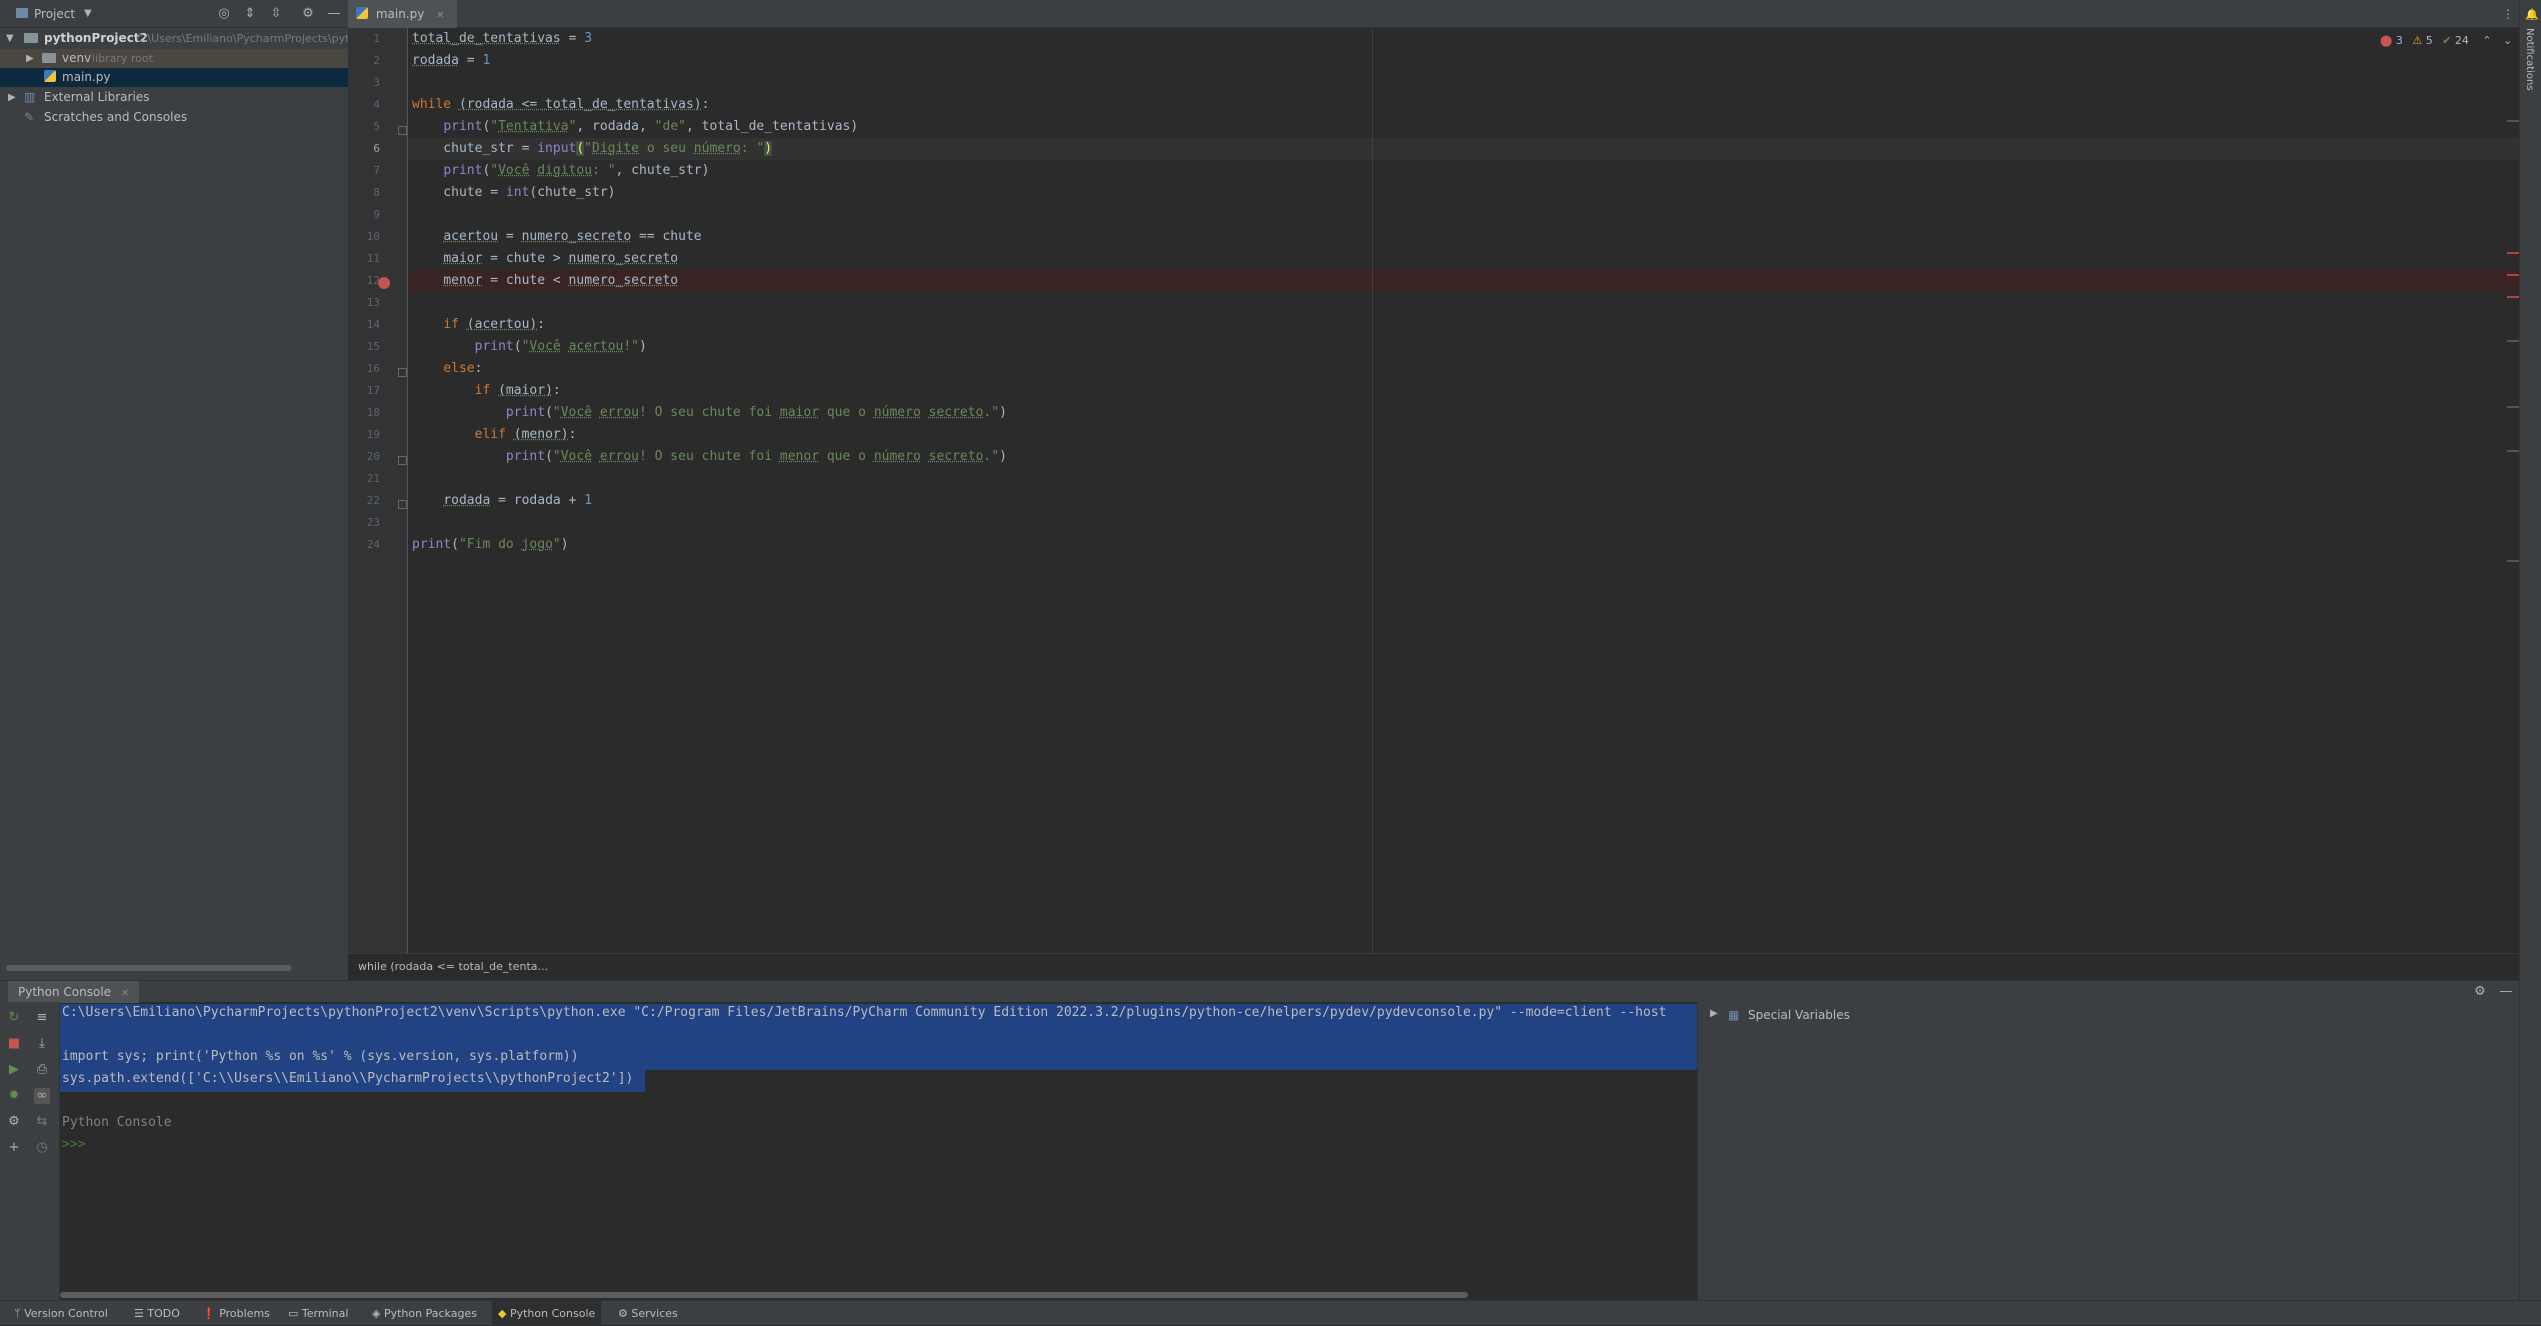  Describe the element at coordinates (174, 77) in the screenshot. I see `tree-item-main-py: main.py` at that location.